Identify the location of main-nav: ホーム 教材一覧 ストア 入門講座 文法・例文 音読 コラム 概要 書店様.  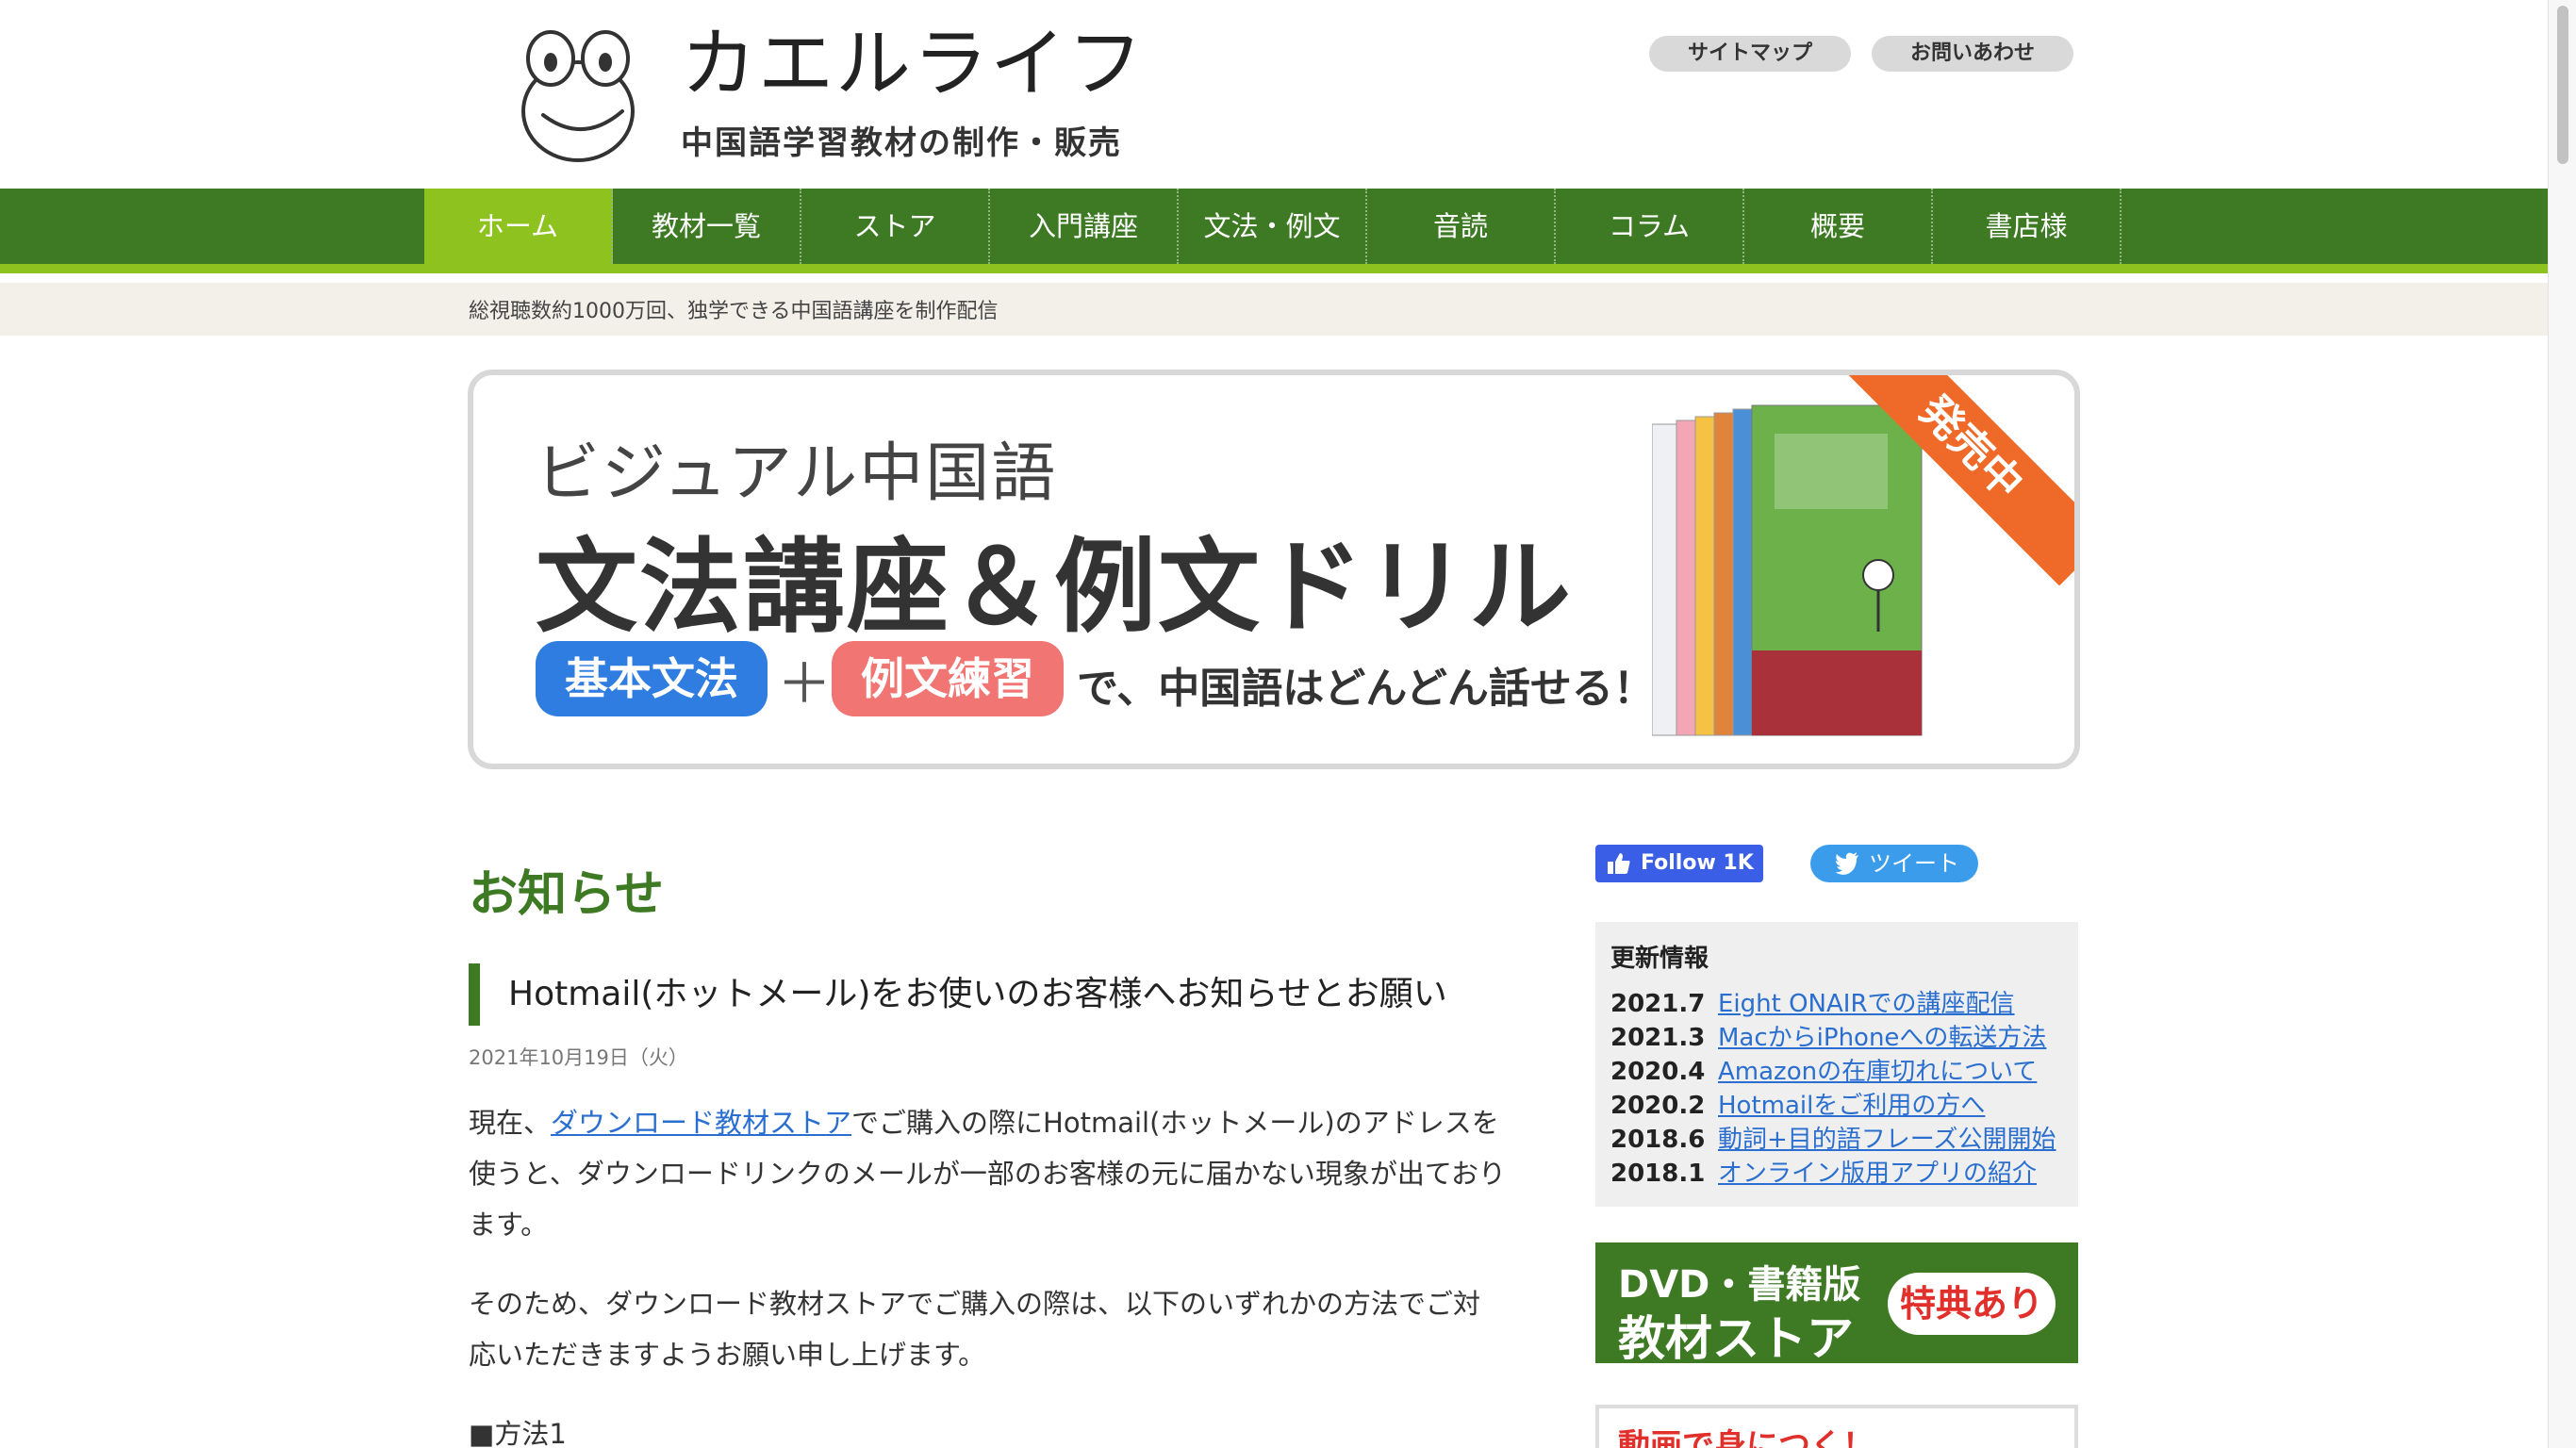
(1274, 231).